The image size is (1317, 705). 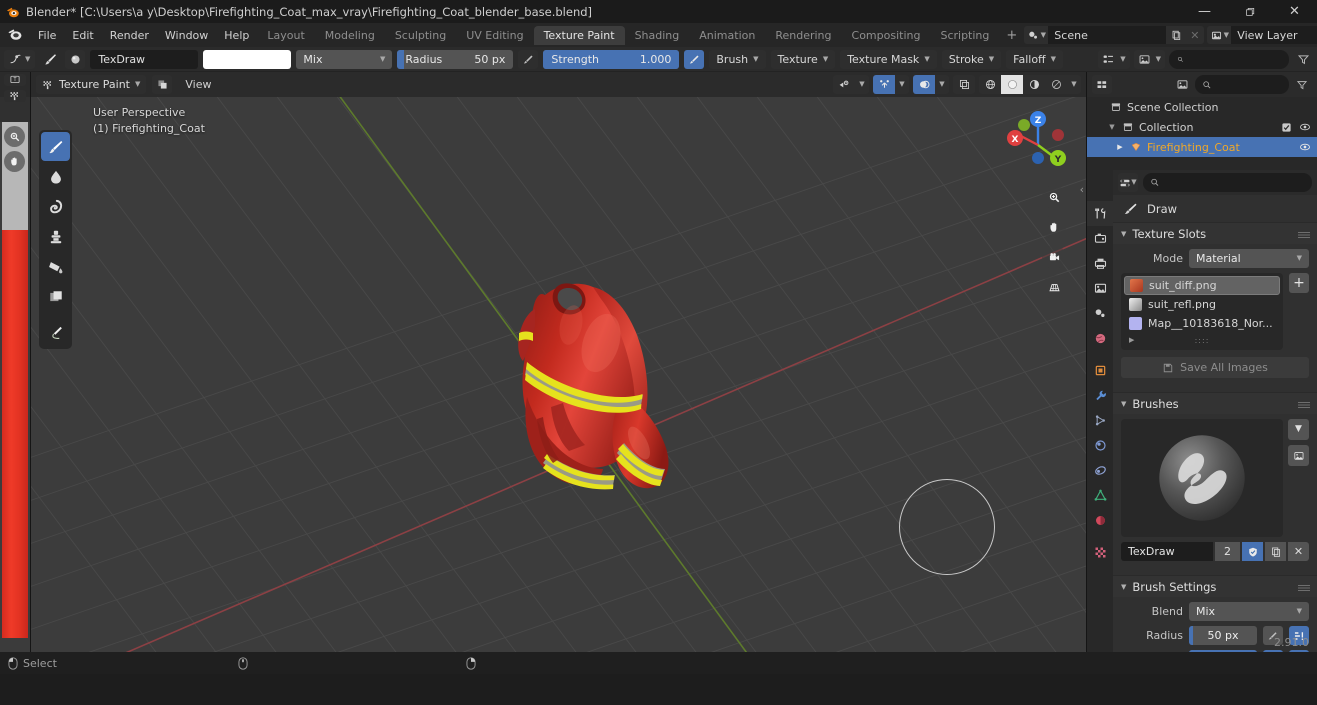 I want to click on outliner-search-input, so click(x=1242, y=84).